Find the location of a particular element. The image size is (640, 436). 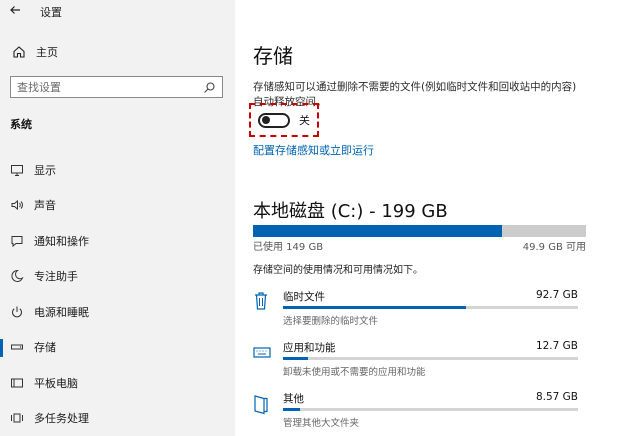

search-icon is located at coordinates (209, 87).